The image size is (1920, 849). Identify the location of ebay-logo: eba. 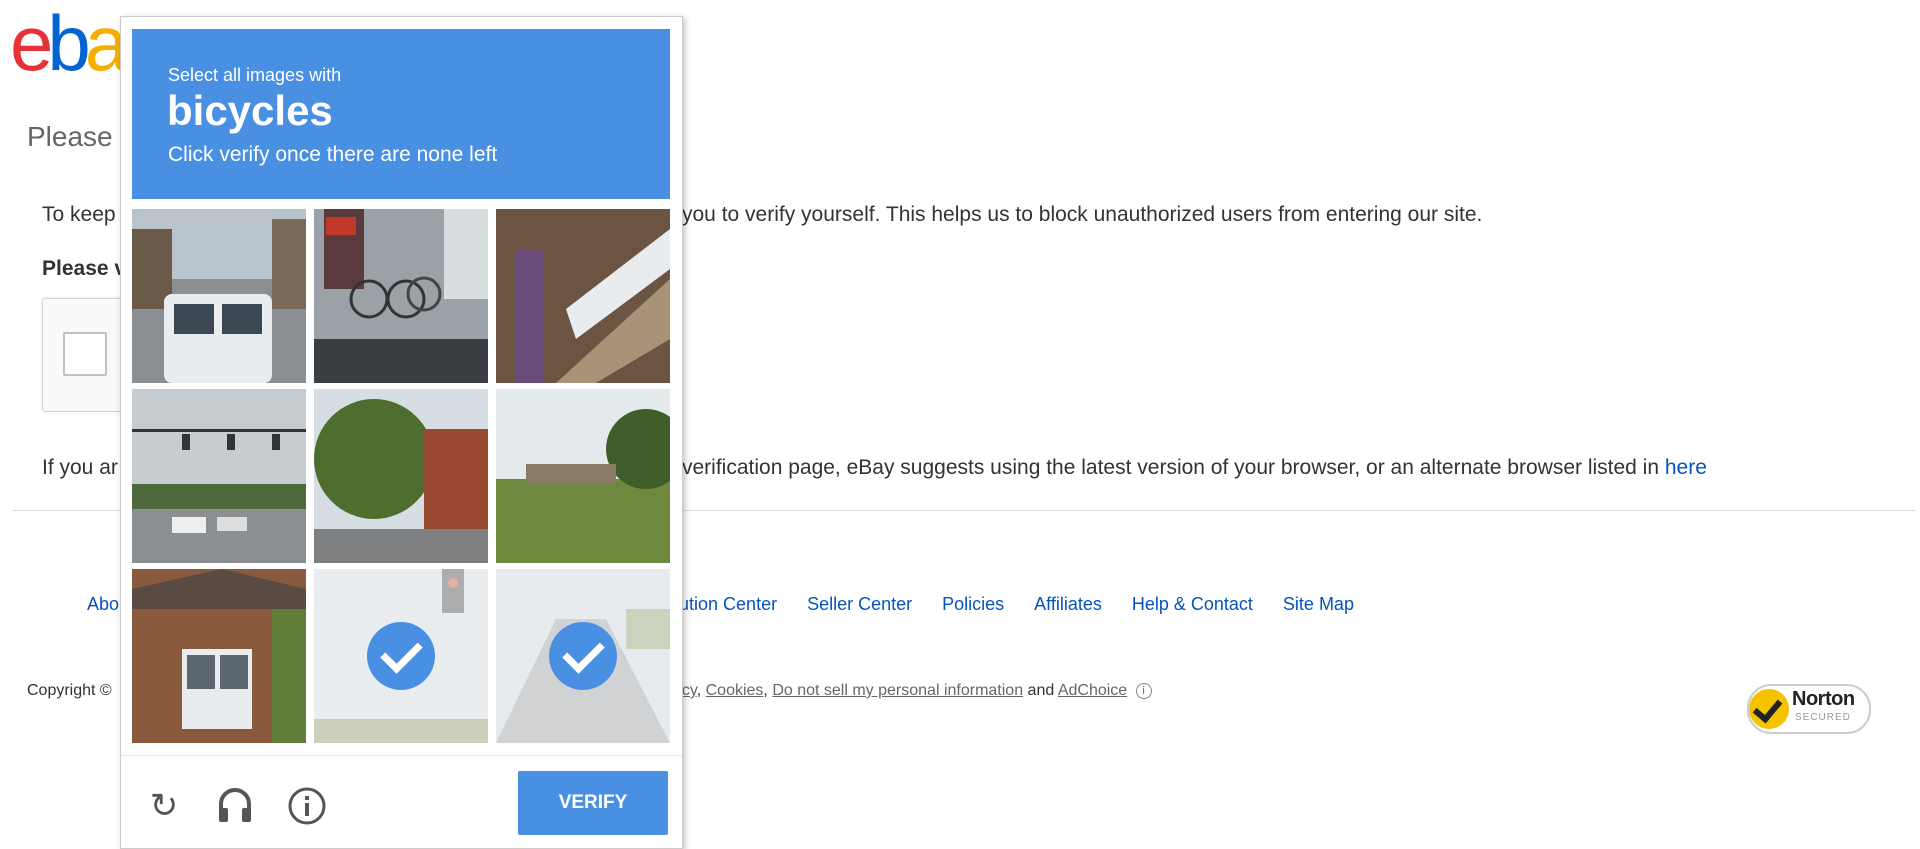
(69, 43).